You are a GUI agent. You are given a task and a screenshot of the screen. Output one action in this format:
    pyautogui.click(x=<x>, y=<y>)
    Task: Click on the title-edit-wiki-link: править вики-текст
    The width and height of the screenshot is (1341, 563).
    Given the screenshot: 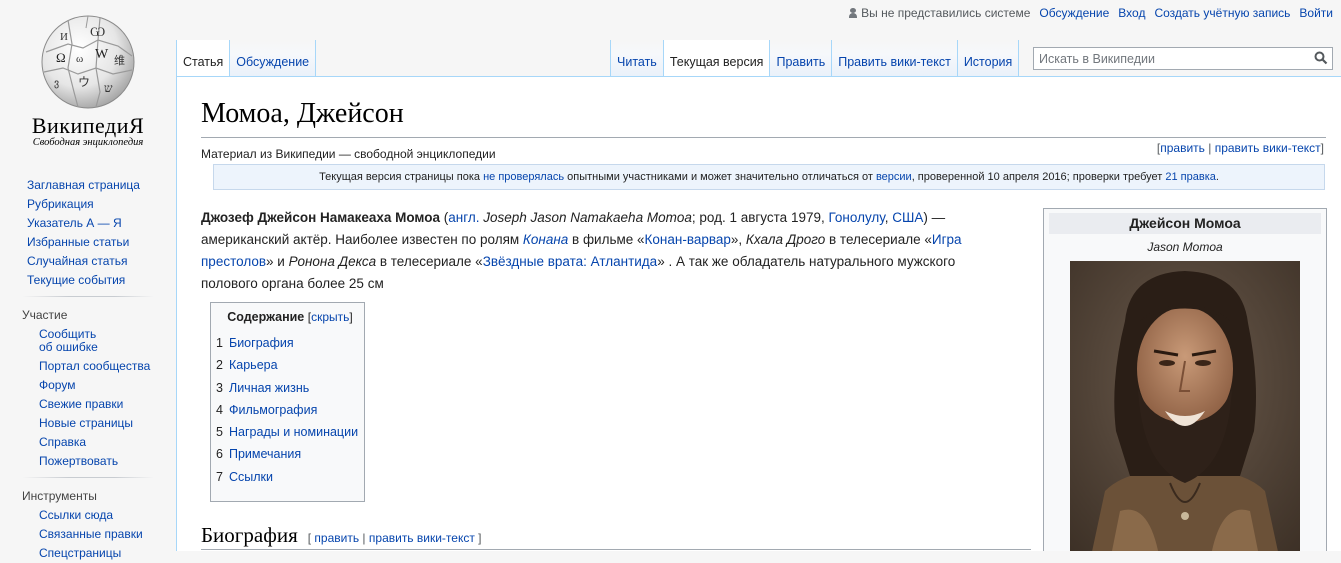 What is the action you would take?
    pyautogui.click(x=1268, y=148)
    